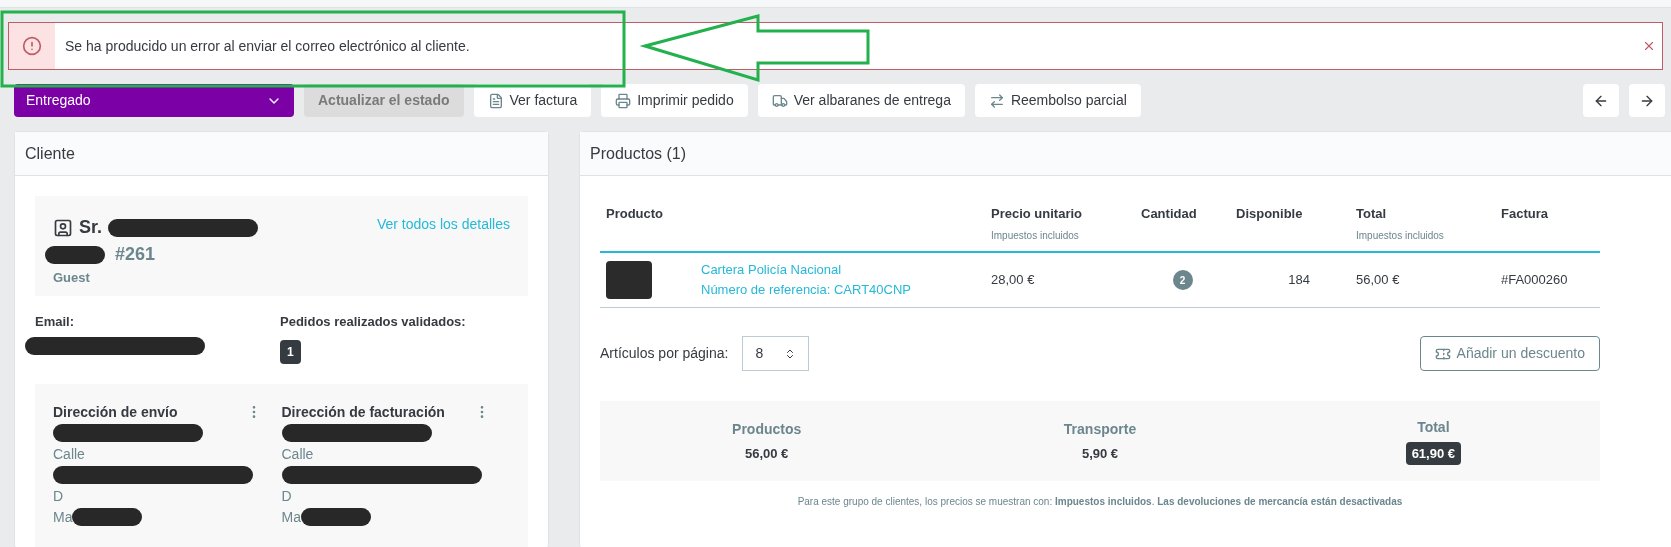 The width and height of the screenshot is (1671, 547). Describe the element at coordinates (1601, 100) in the screenshot. I see `previous-button` at that location.